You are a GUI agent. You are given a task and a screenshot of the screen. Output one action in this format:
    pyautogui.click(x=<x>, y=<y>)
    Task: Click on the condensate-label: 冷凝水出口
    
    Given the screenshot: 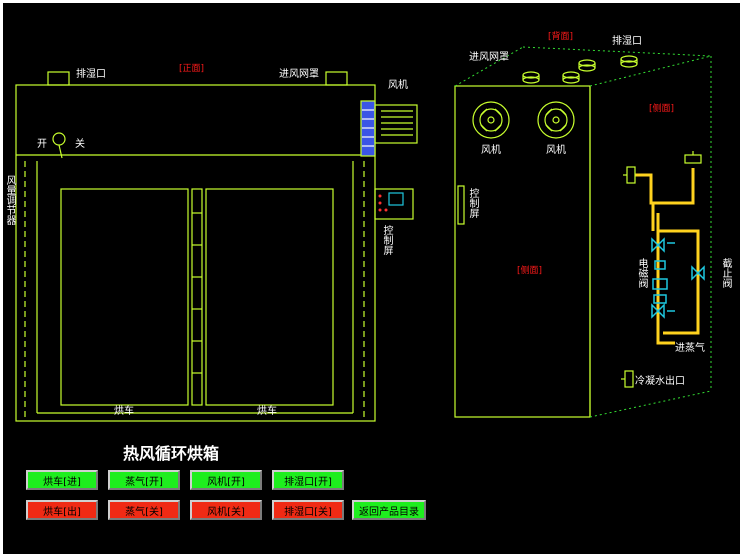 What is the action you would take?
    pyautogui.click(x=660, y=381)
    